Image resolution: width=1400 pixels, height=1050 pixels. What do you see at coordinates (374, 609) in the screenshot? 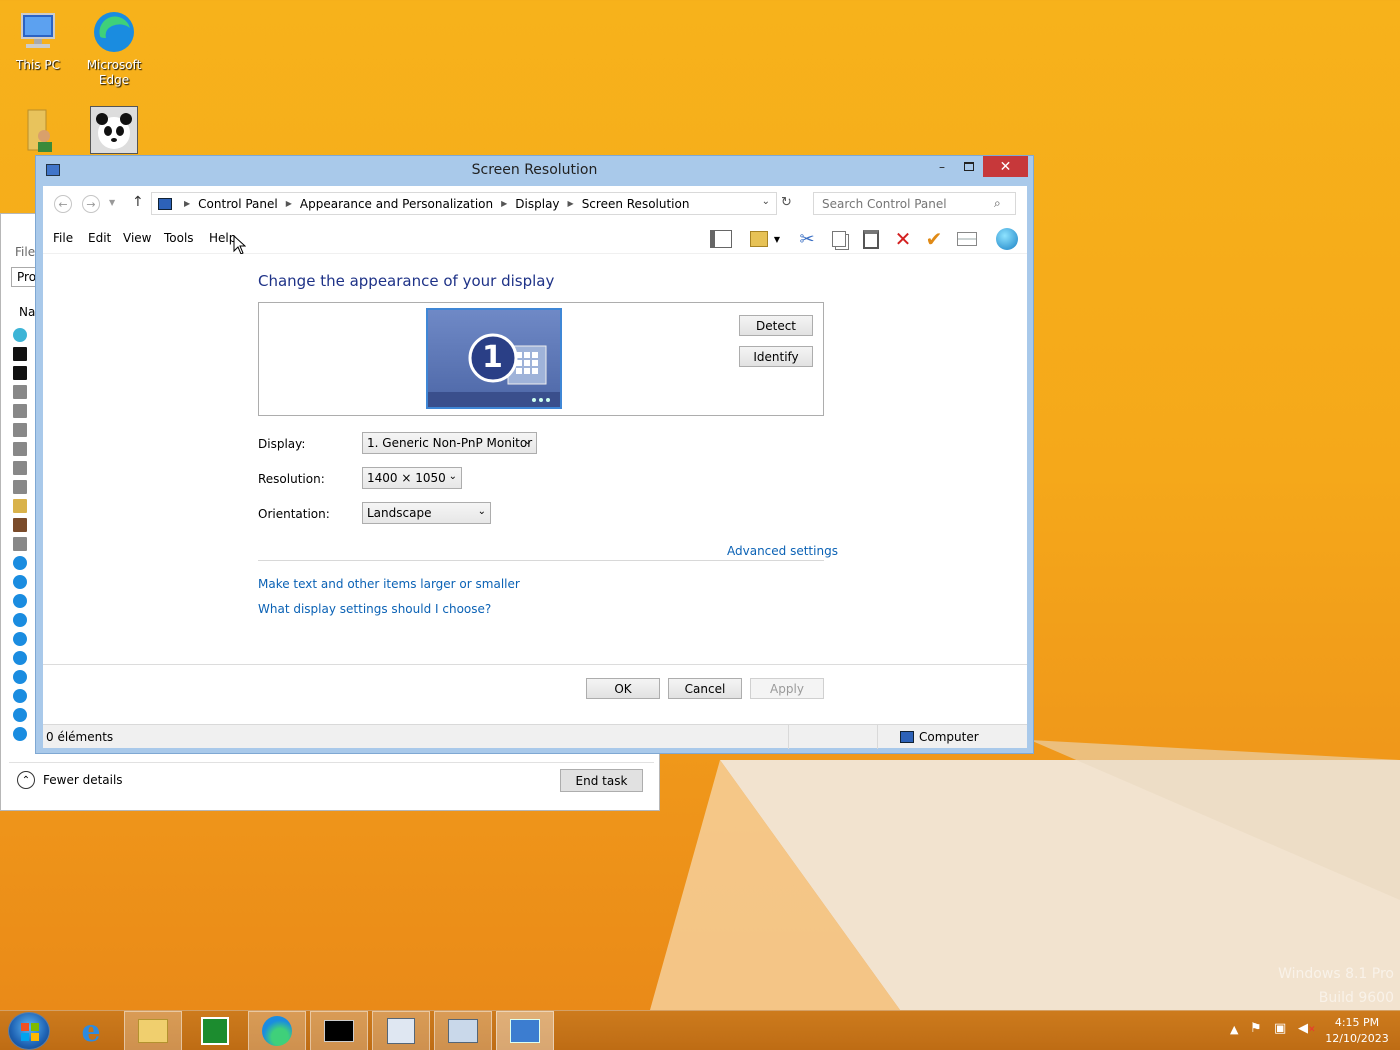
I see `display-settings-help-link: What display settings should I choose?` at bounding box center [374, 609].